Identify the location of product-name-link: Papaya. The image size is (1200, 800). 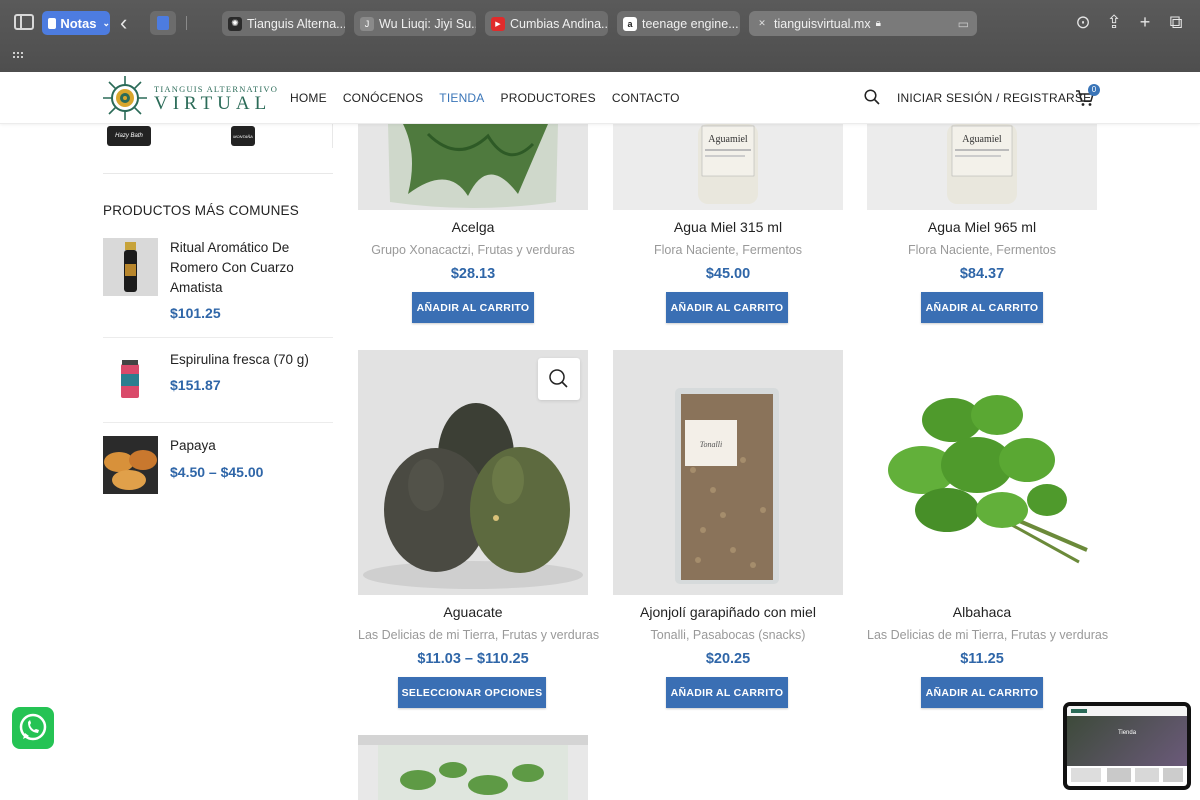
(250, 446).